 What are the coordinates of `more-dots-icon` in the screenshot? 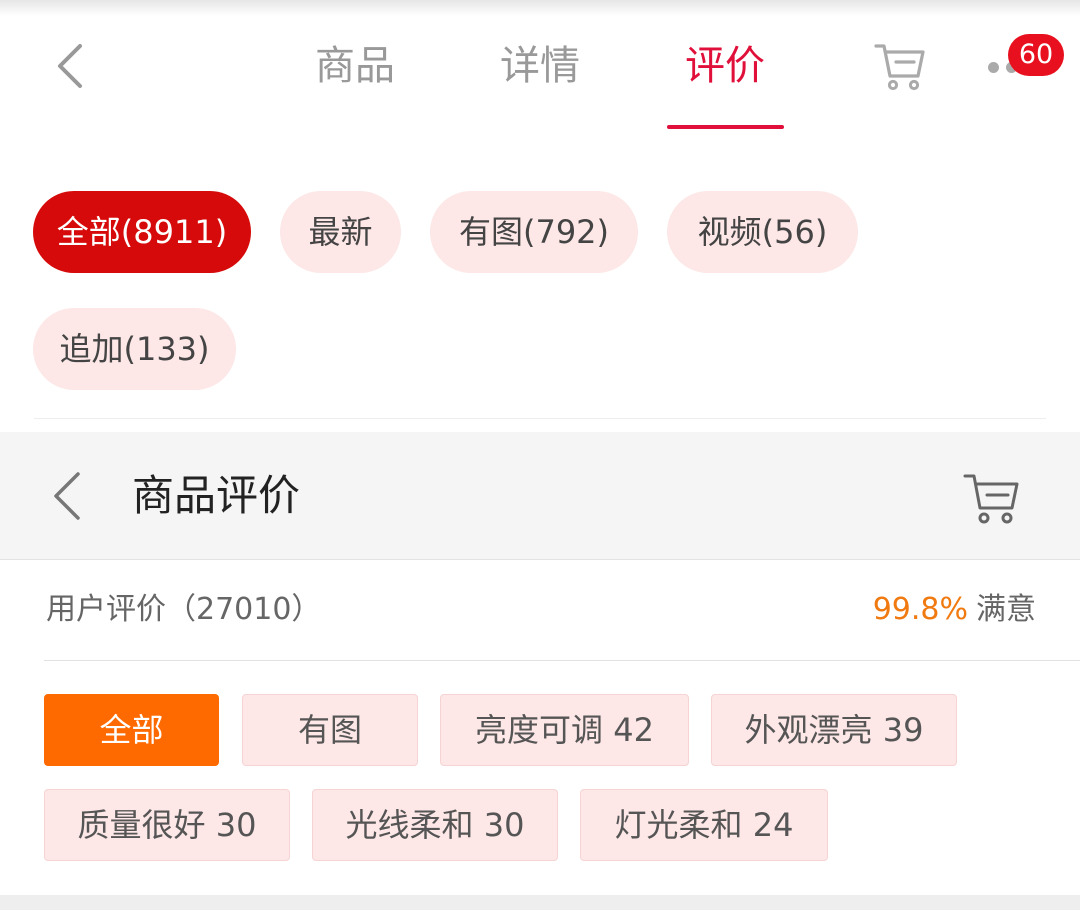 It's located at (993, 67).